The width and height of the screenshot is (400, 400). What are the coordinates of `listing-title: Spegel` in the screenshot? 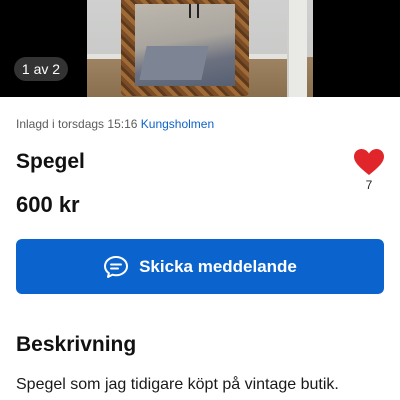 It's located at (50, 161).